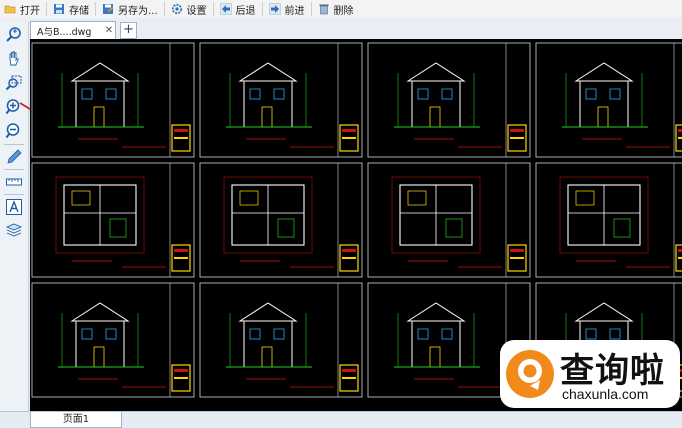  What do you see at coordinates (128, 30) in the screenshot?
I see `new-tab-button: +` at bounding box center [128, 30].